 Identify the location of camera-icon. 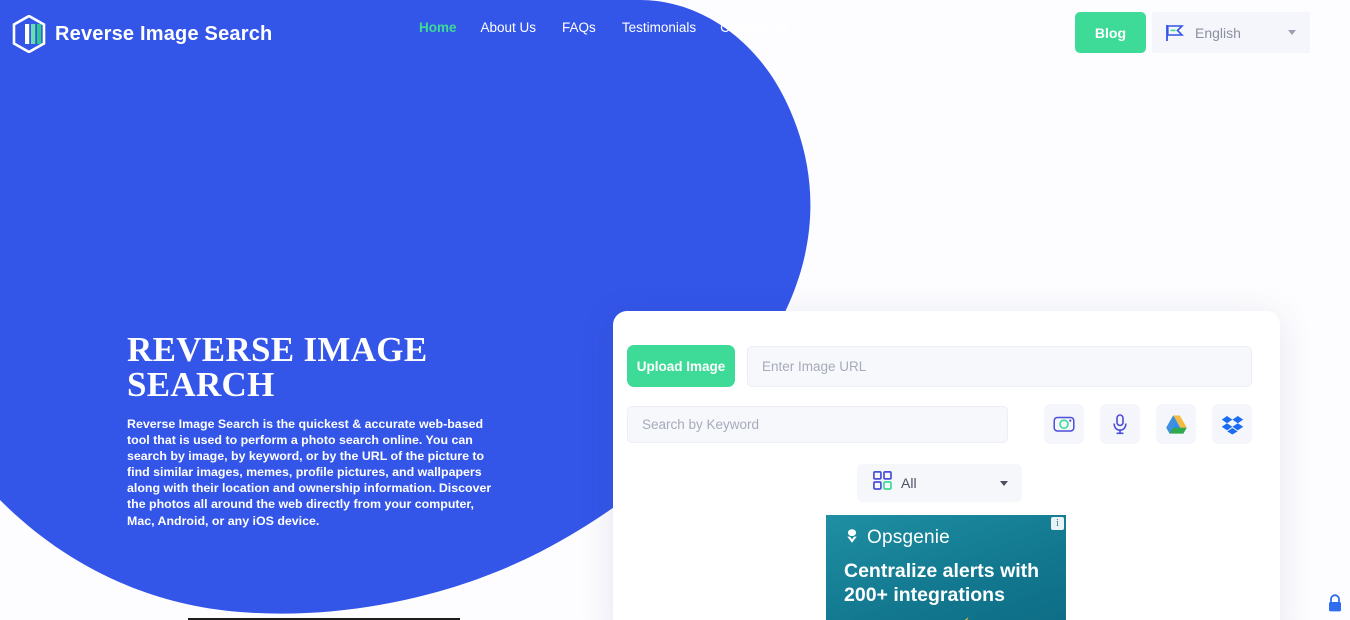
(1064, 424).